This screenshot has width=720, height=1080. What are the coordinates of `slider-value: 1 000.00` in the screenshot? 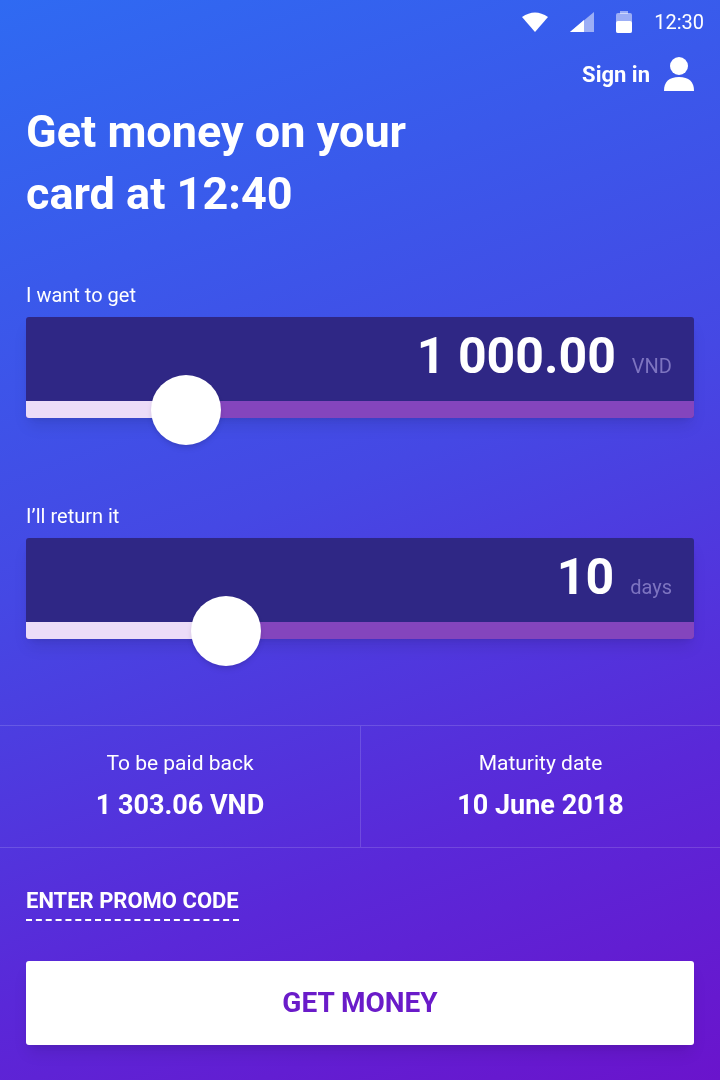 It's located at (516, 356).